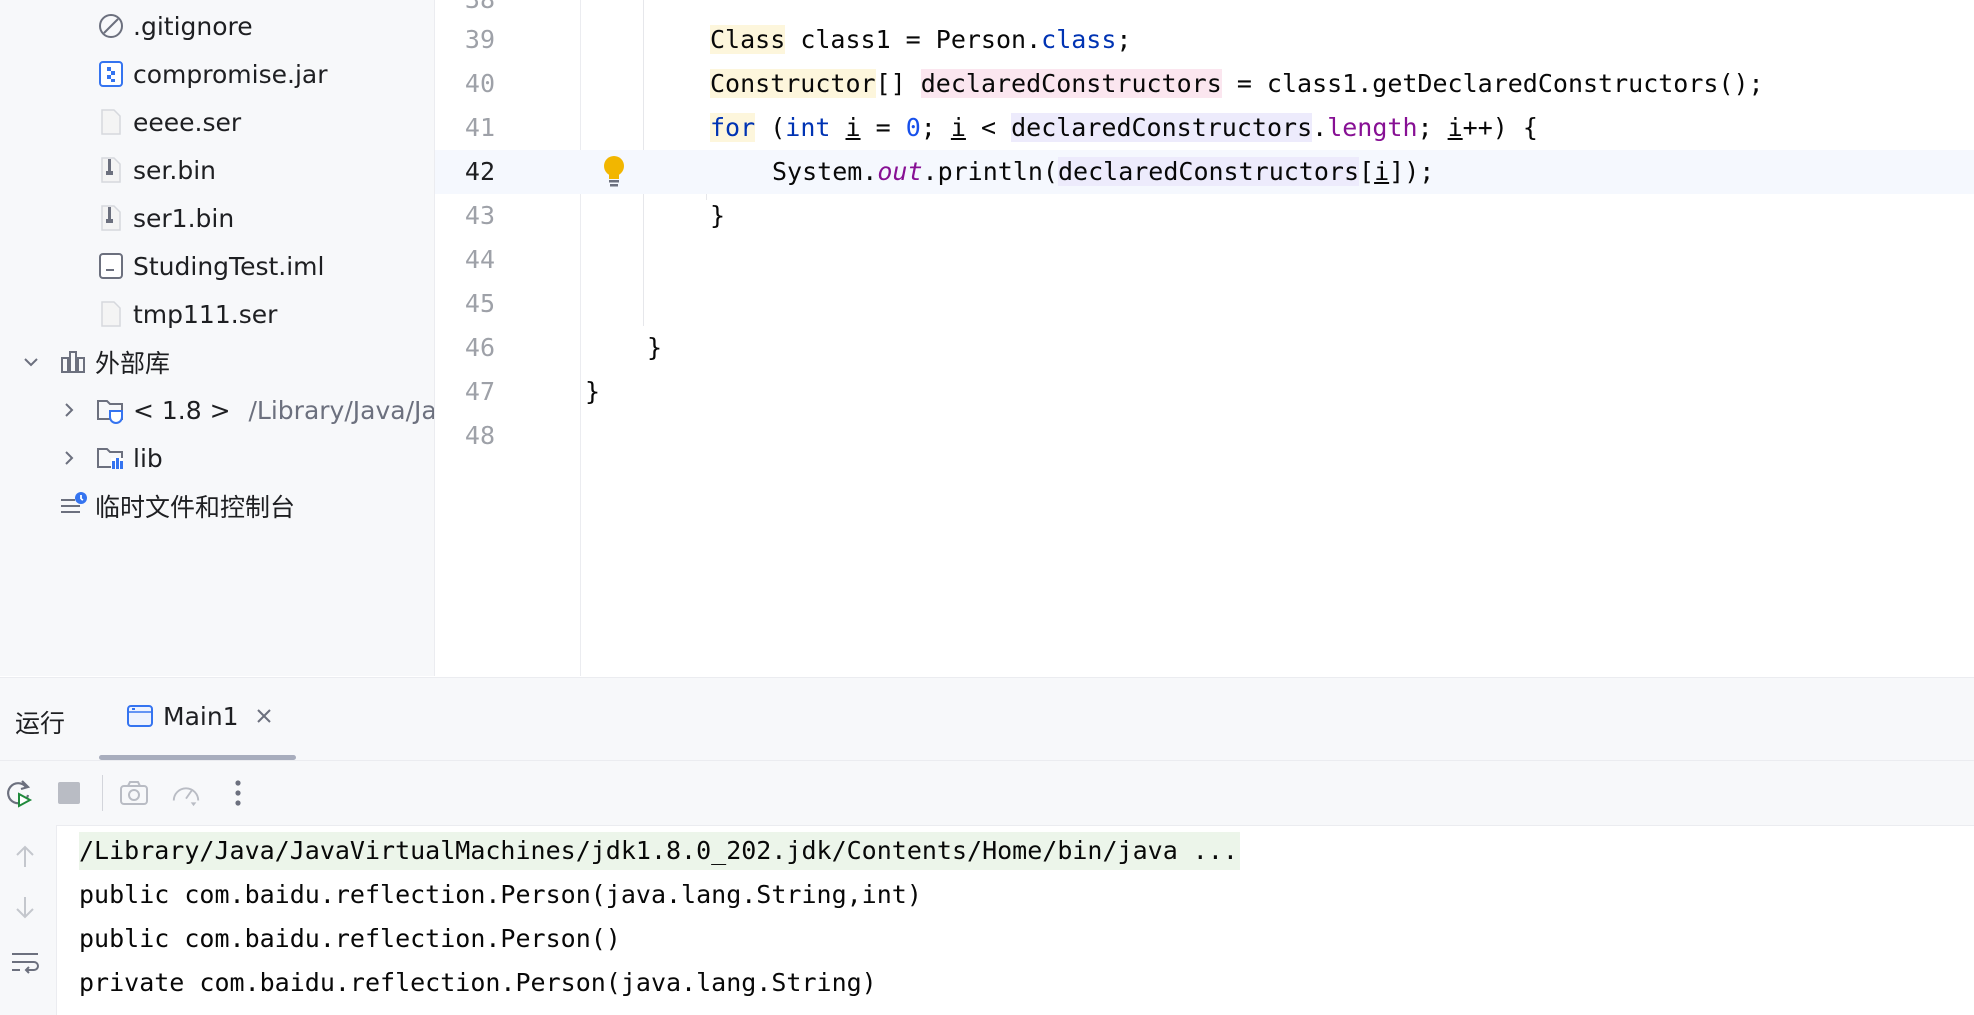  What do you see at coordinates (479, 215) in the screenshot?
I see `line-number: 43` at bounding box center [479, 215].